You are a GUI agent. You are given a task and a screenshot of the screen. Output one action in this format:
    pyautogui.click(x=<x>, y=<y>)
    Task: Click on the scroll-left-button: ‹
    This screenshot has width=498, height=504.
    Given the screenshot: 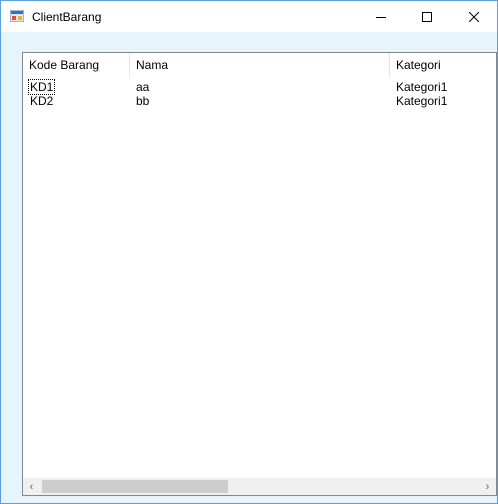 What is the action you would take?
    pyautogui.click(x=31, y=486)
    